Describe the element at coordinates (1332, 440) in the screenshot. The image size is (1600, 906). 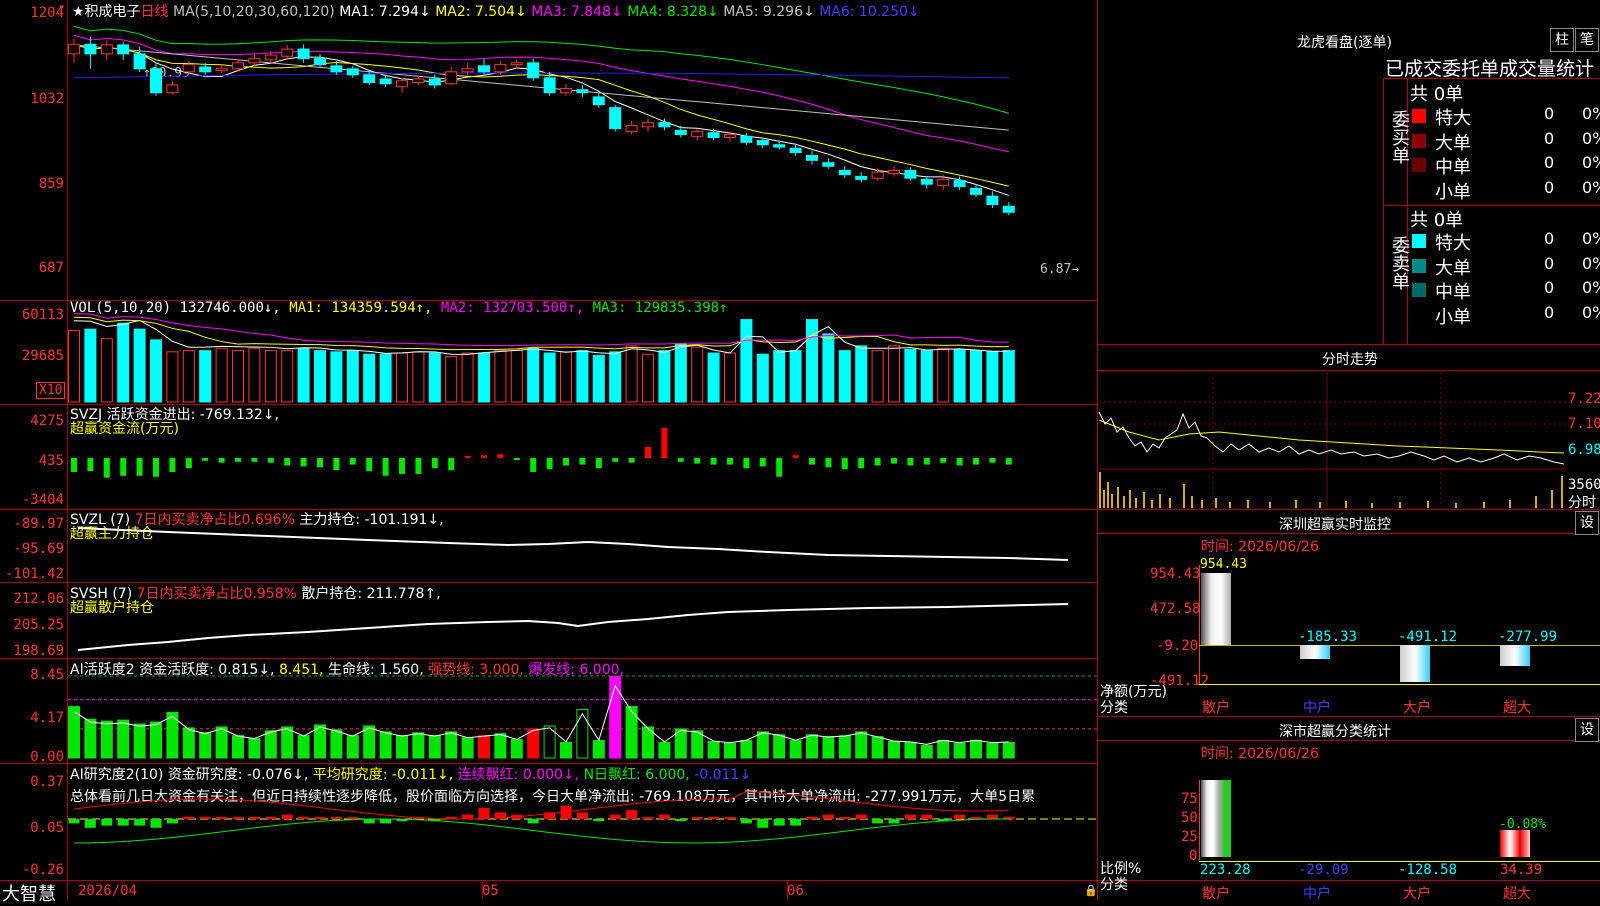
I see `intraday-chart` at that location.